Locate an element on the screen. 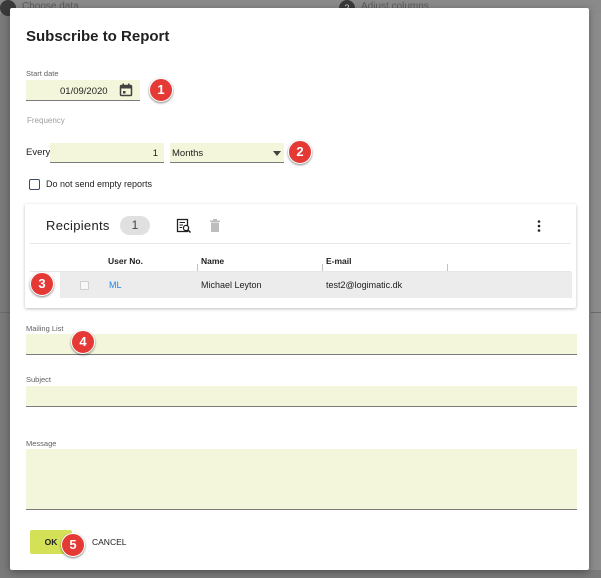 The image size is (601, 578). skip-empty-label: Do not send empty reports is located at coordinates (99, 184).